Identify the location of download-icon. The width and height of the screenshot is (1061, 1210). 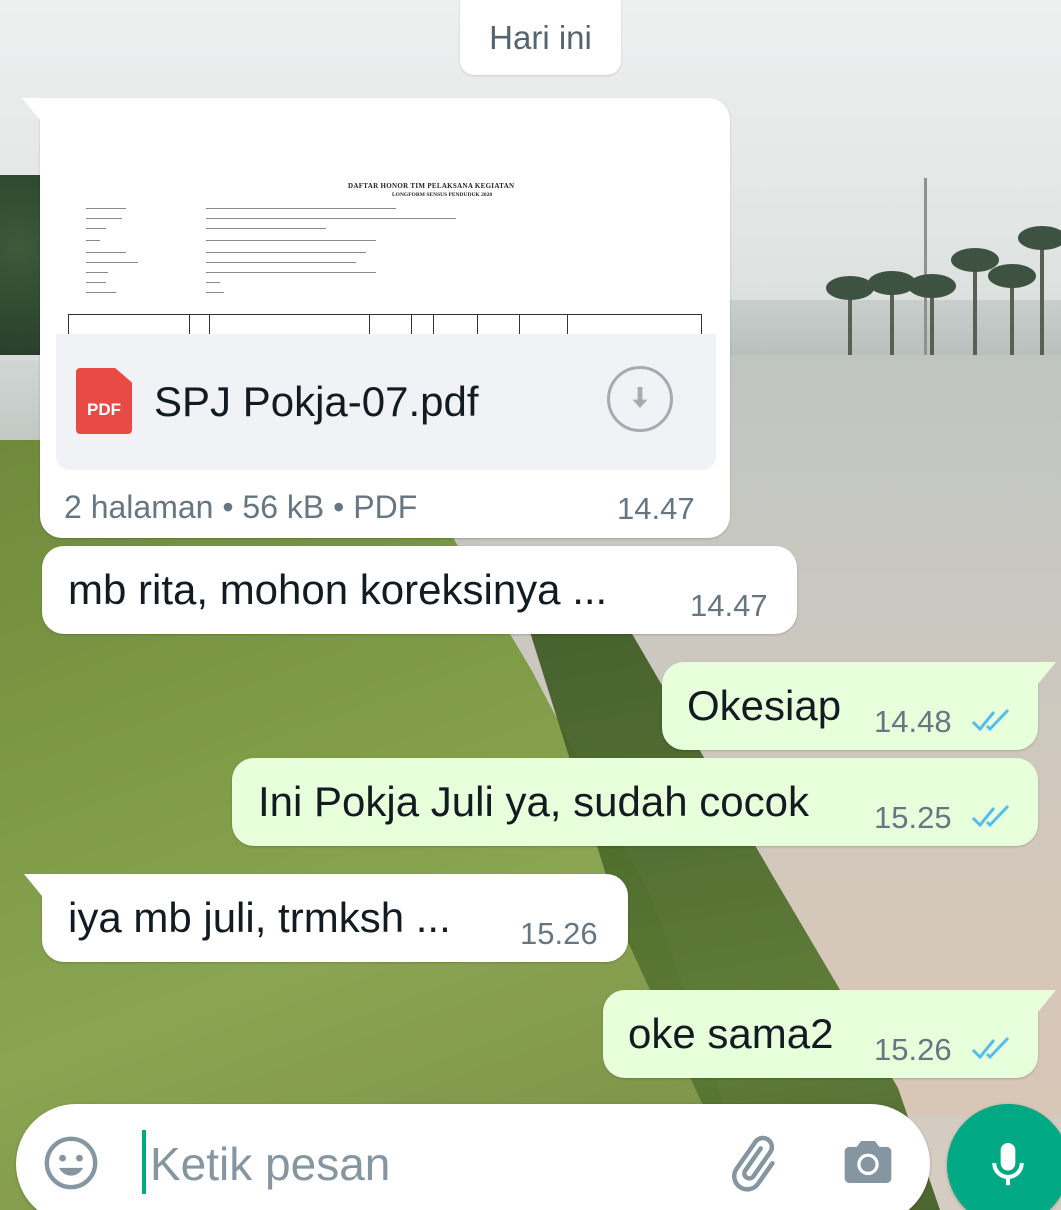
(640, 397).